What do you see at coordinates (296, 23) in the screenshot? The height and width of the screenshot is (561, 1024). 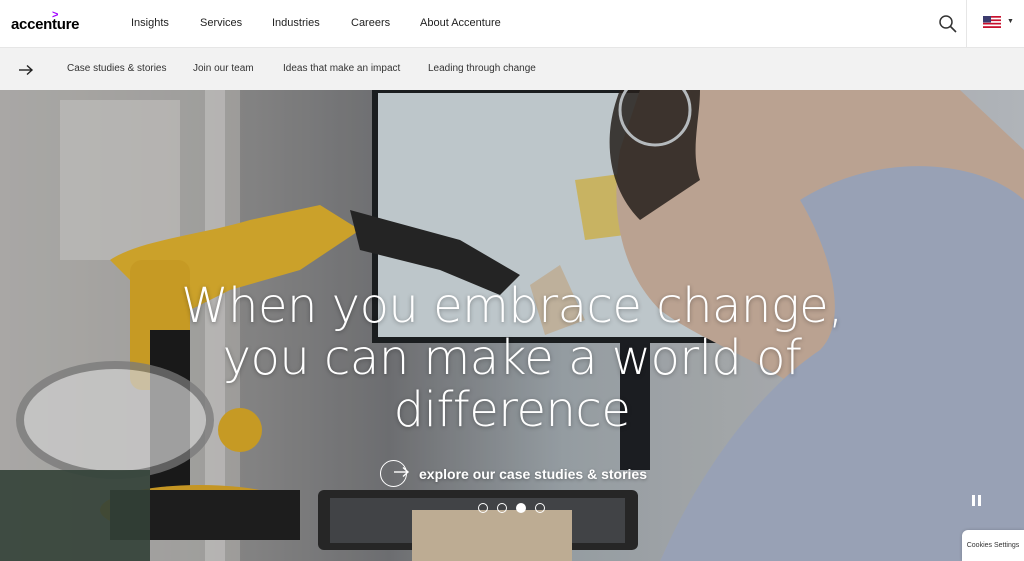 I see `nav-industries: Industries` at bounding box center [296, 23].